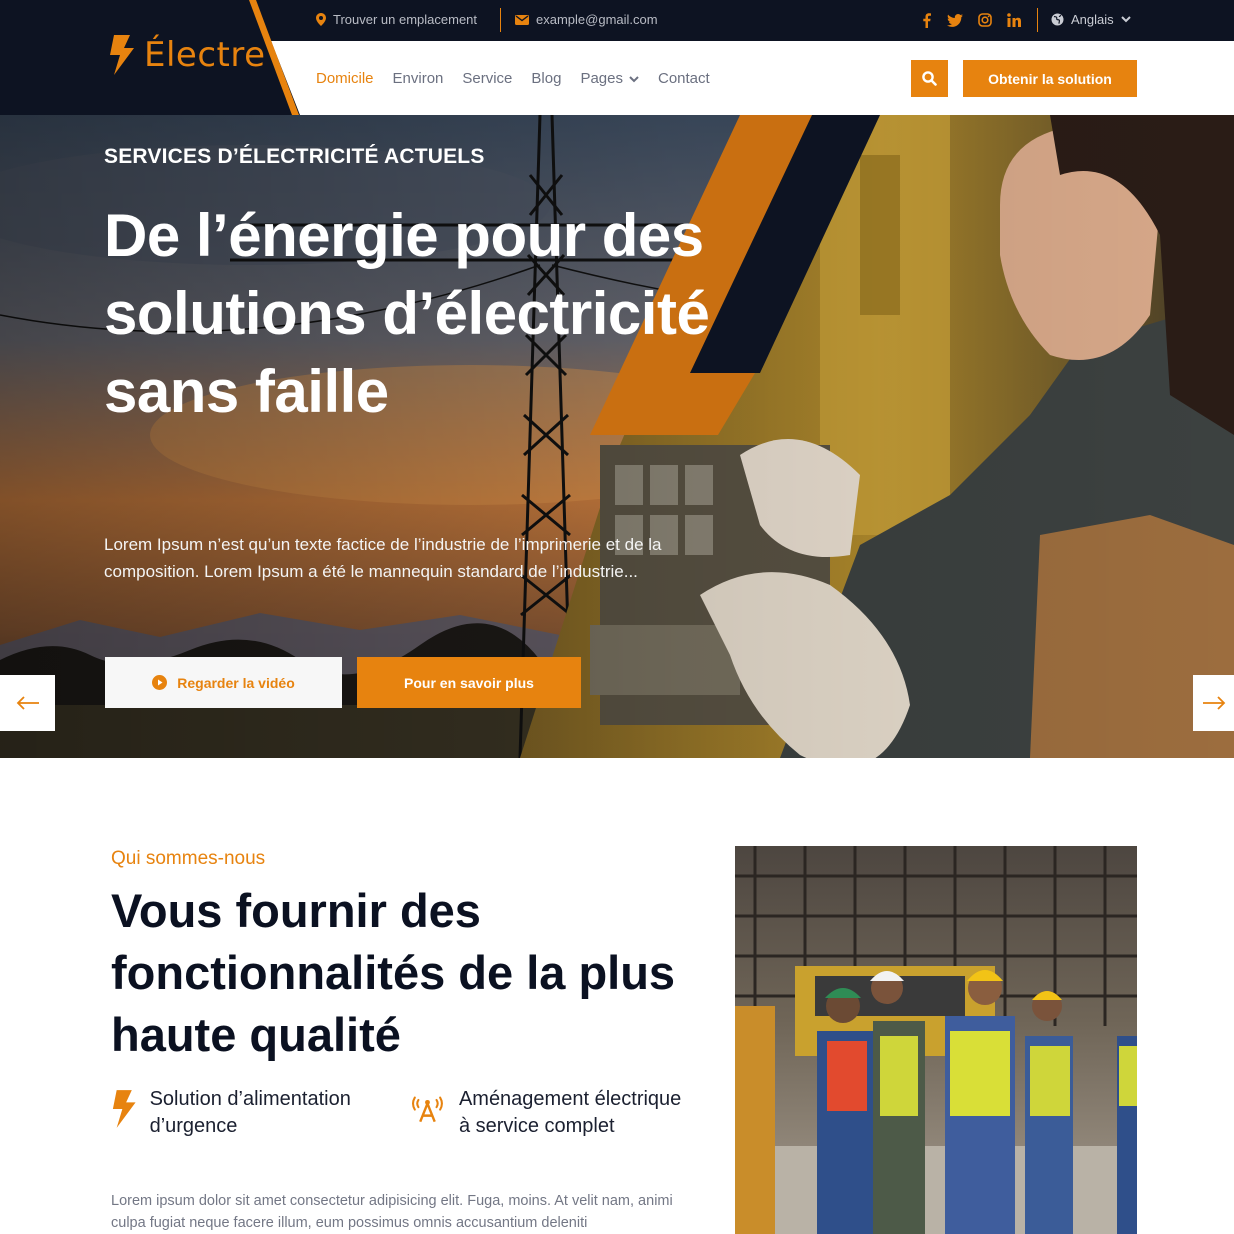  I want to click on linkedin-icon, so click(1014, 20).